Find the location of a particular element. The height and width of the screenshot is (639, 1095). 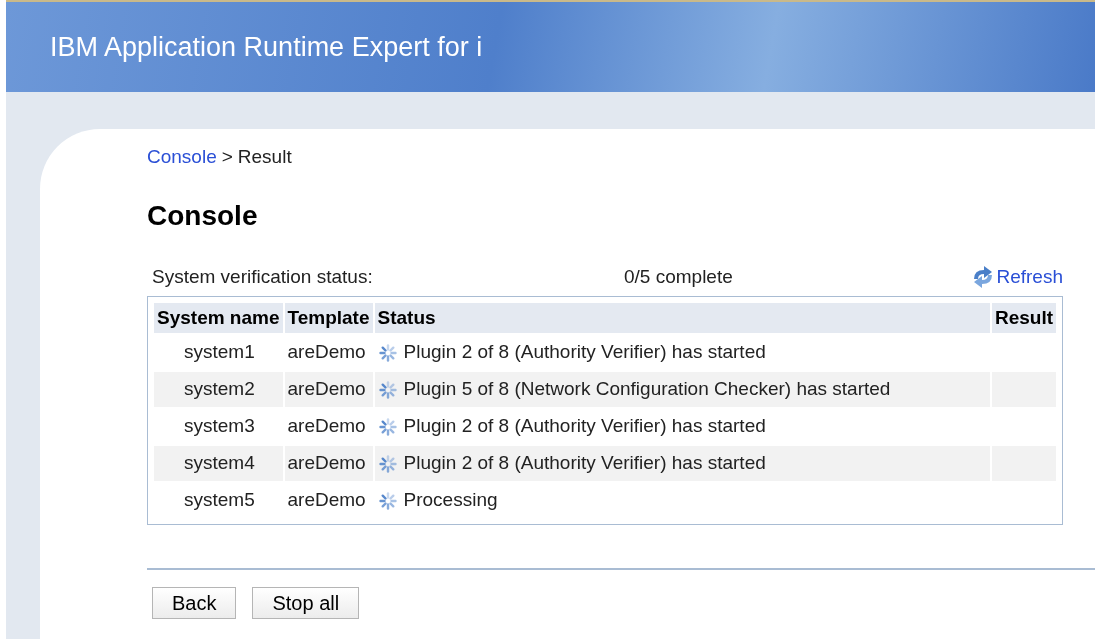

status-label: System verification status: is located at coordinates (263, 276).